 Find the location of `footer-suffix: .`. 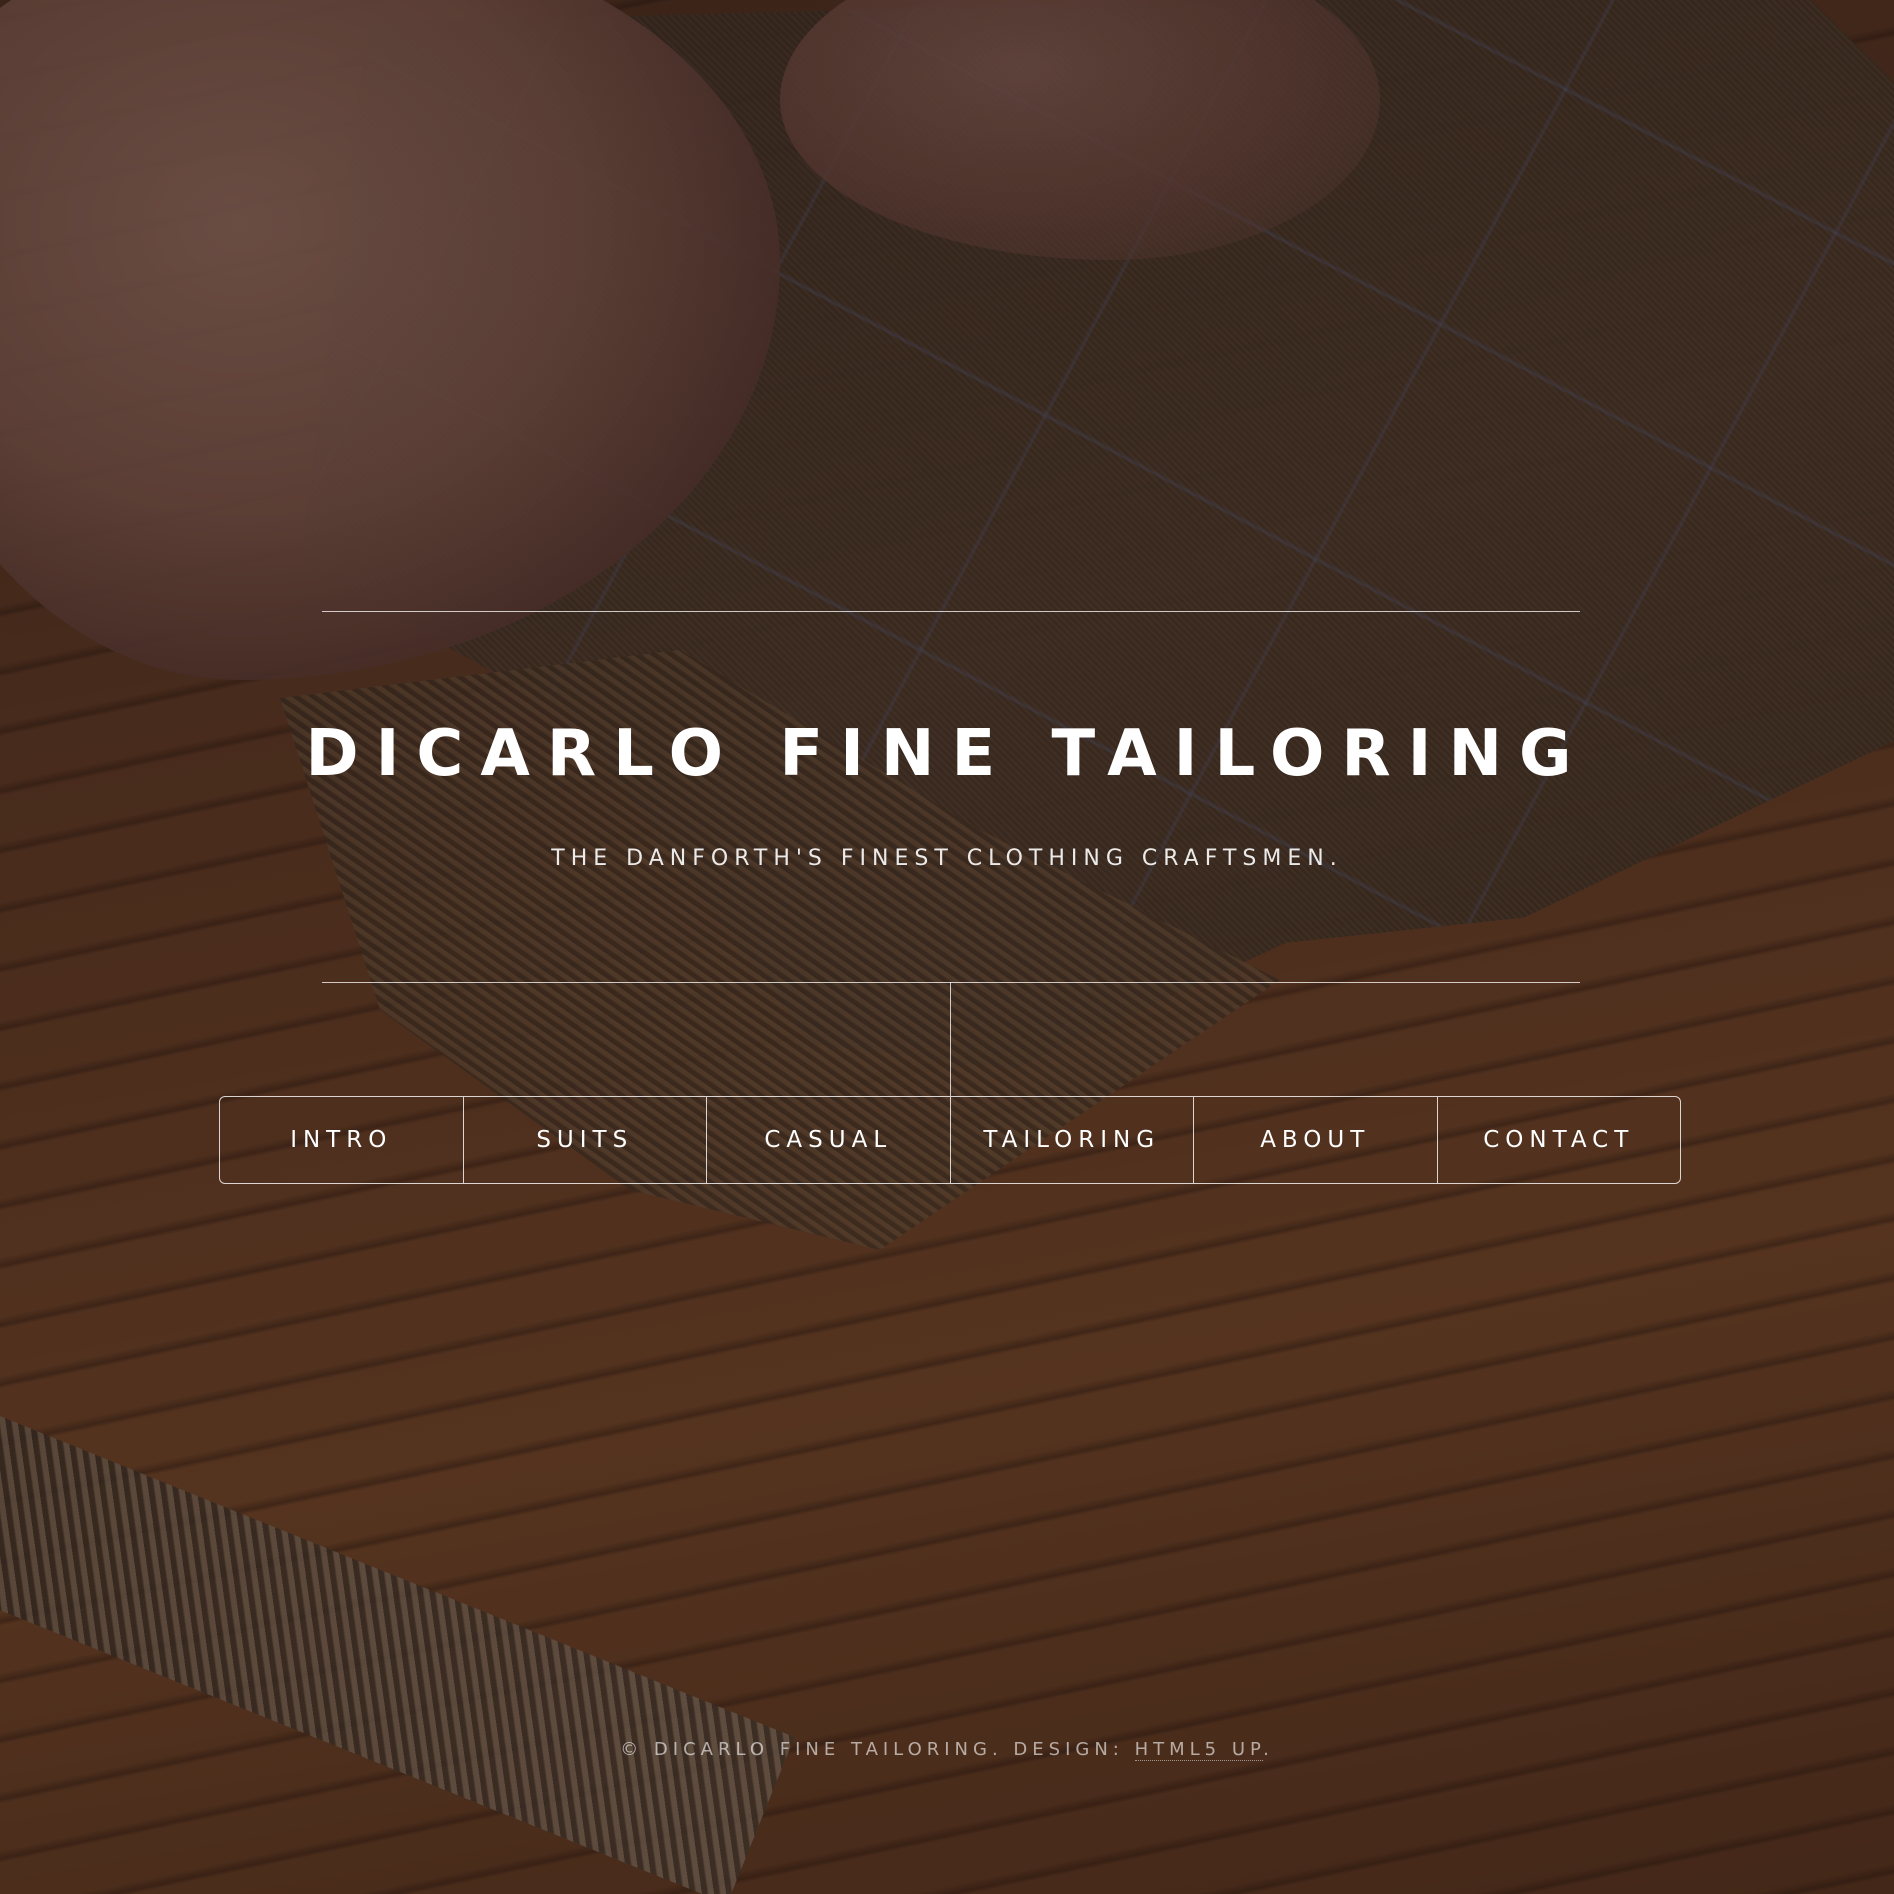

footer-suffix: . is located at coordinates (1268, 1749).